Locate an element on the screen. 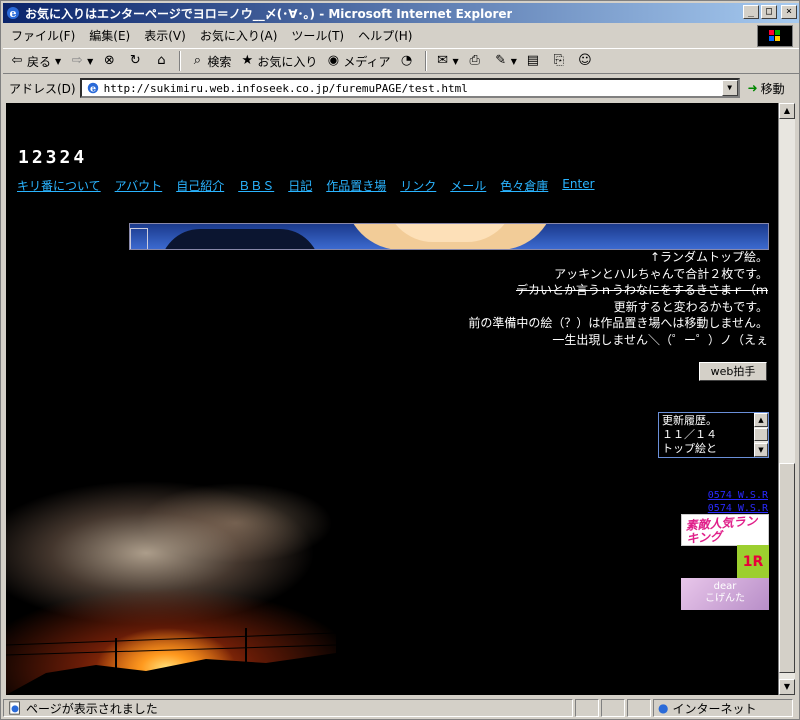  research-button: ⎘ is located at coordinates (560, 61).